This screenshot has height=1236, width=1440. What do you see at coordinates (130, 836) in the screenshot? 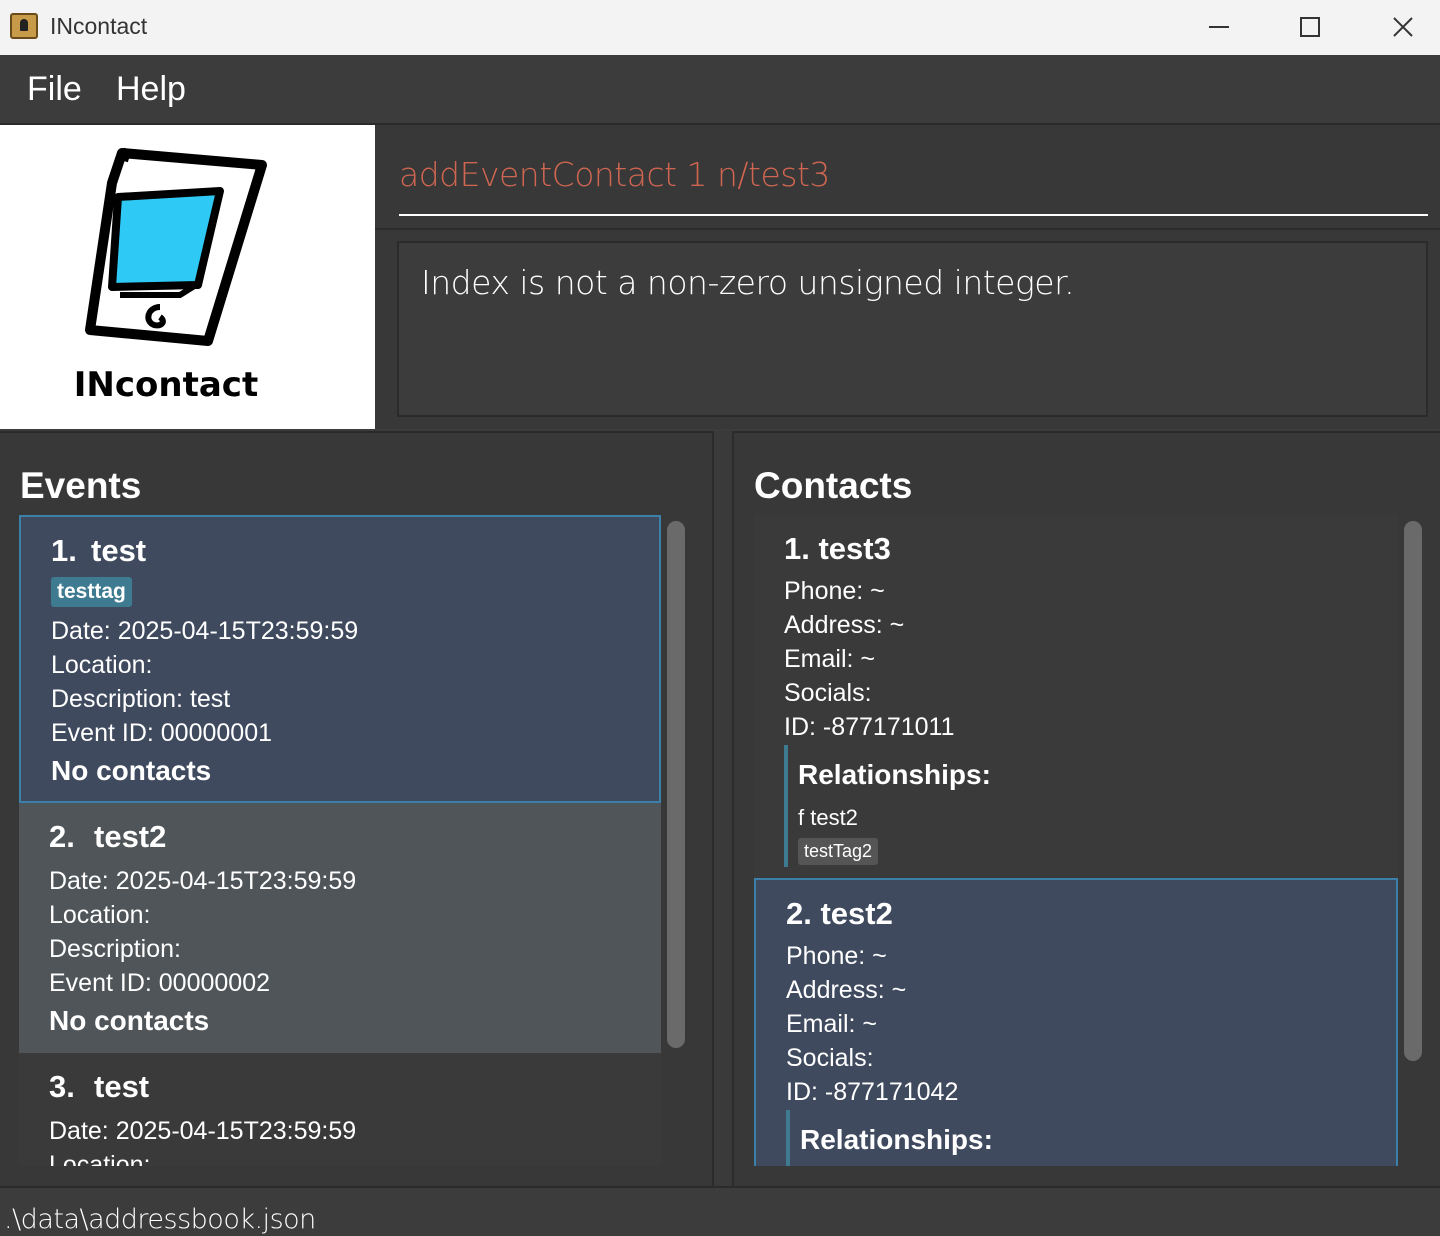
I see `event-name: test2` at bounding box center [130, 836].